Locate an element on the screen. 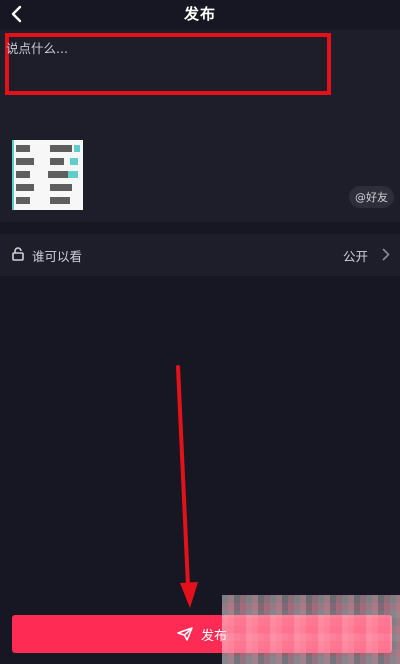 This screenshot has height=664, width=400. privacy-row: 谁可以看 公开 is located at coordinates (200, 255).